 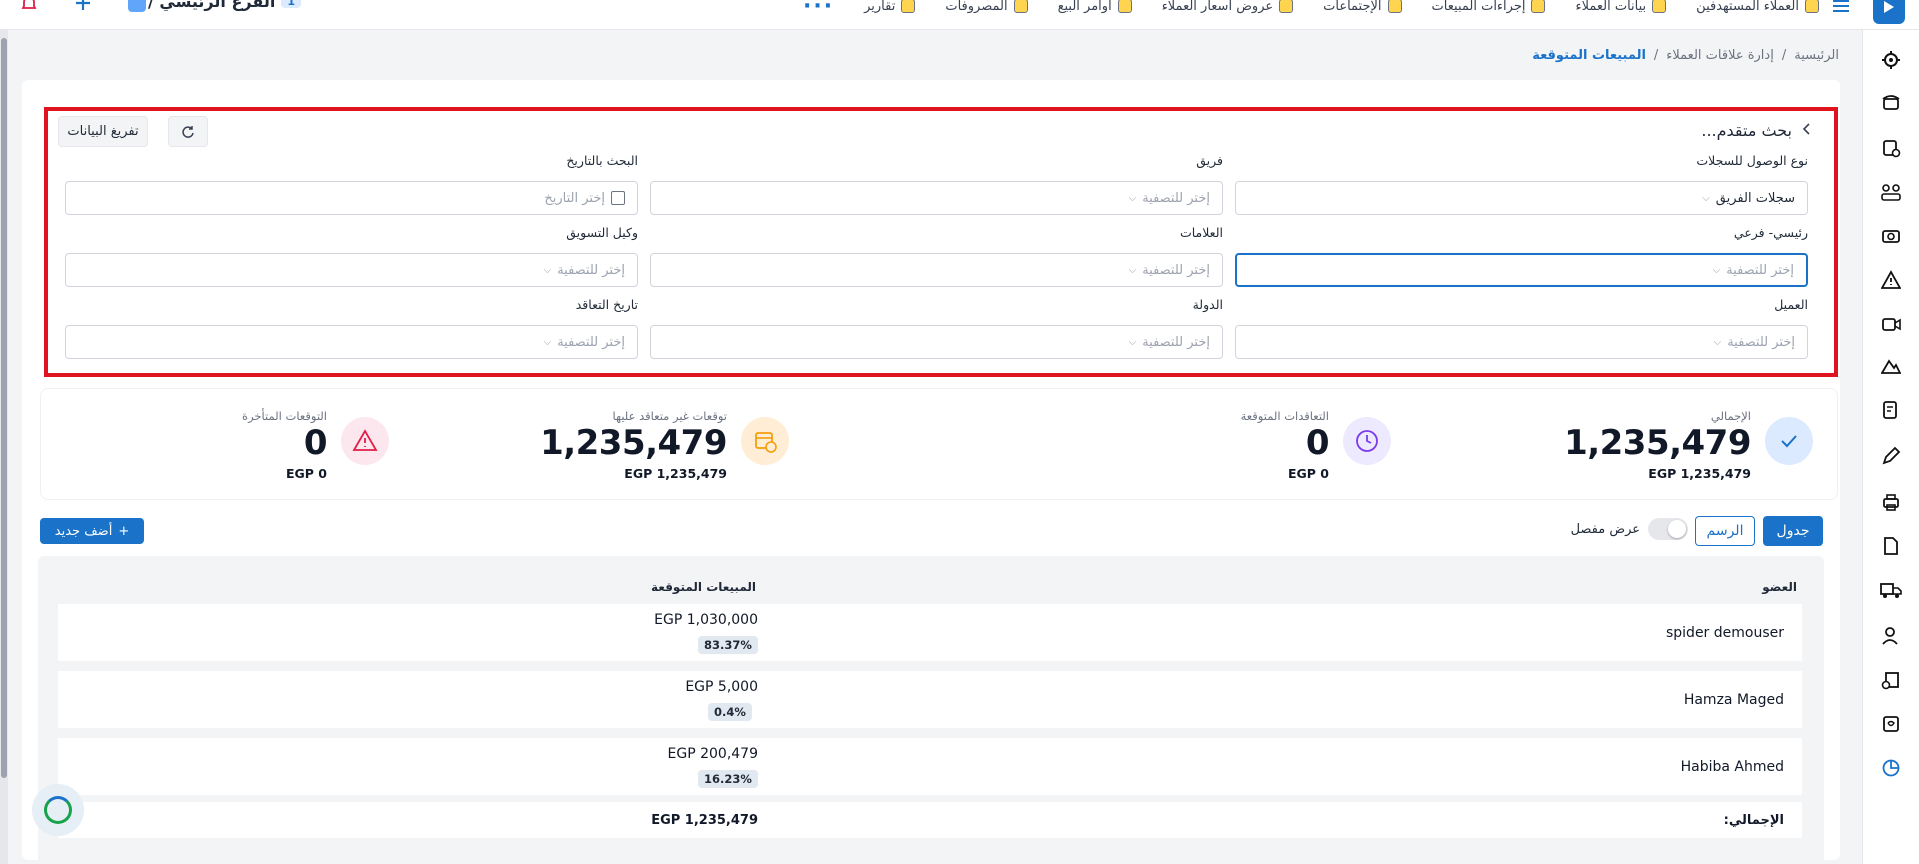 I want to click on quote-icon, so click(x=1286, y=6).